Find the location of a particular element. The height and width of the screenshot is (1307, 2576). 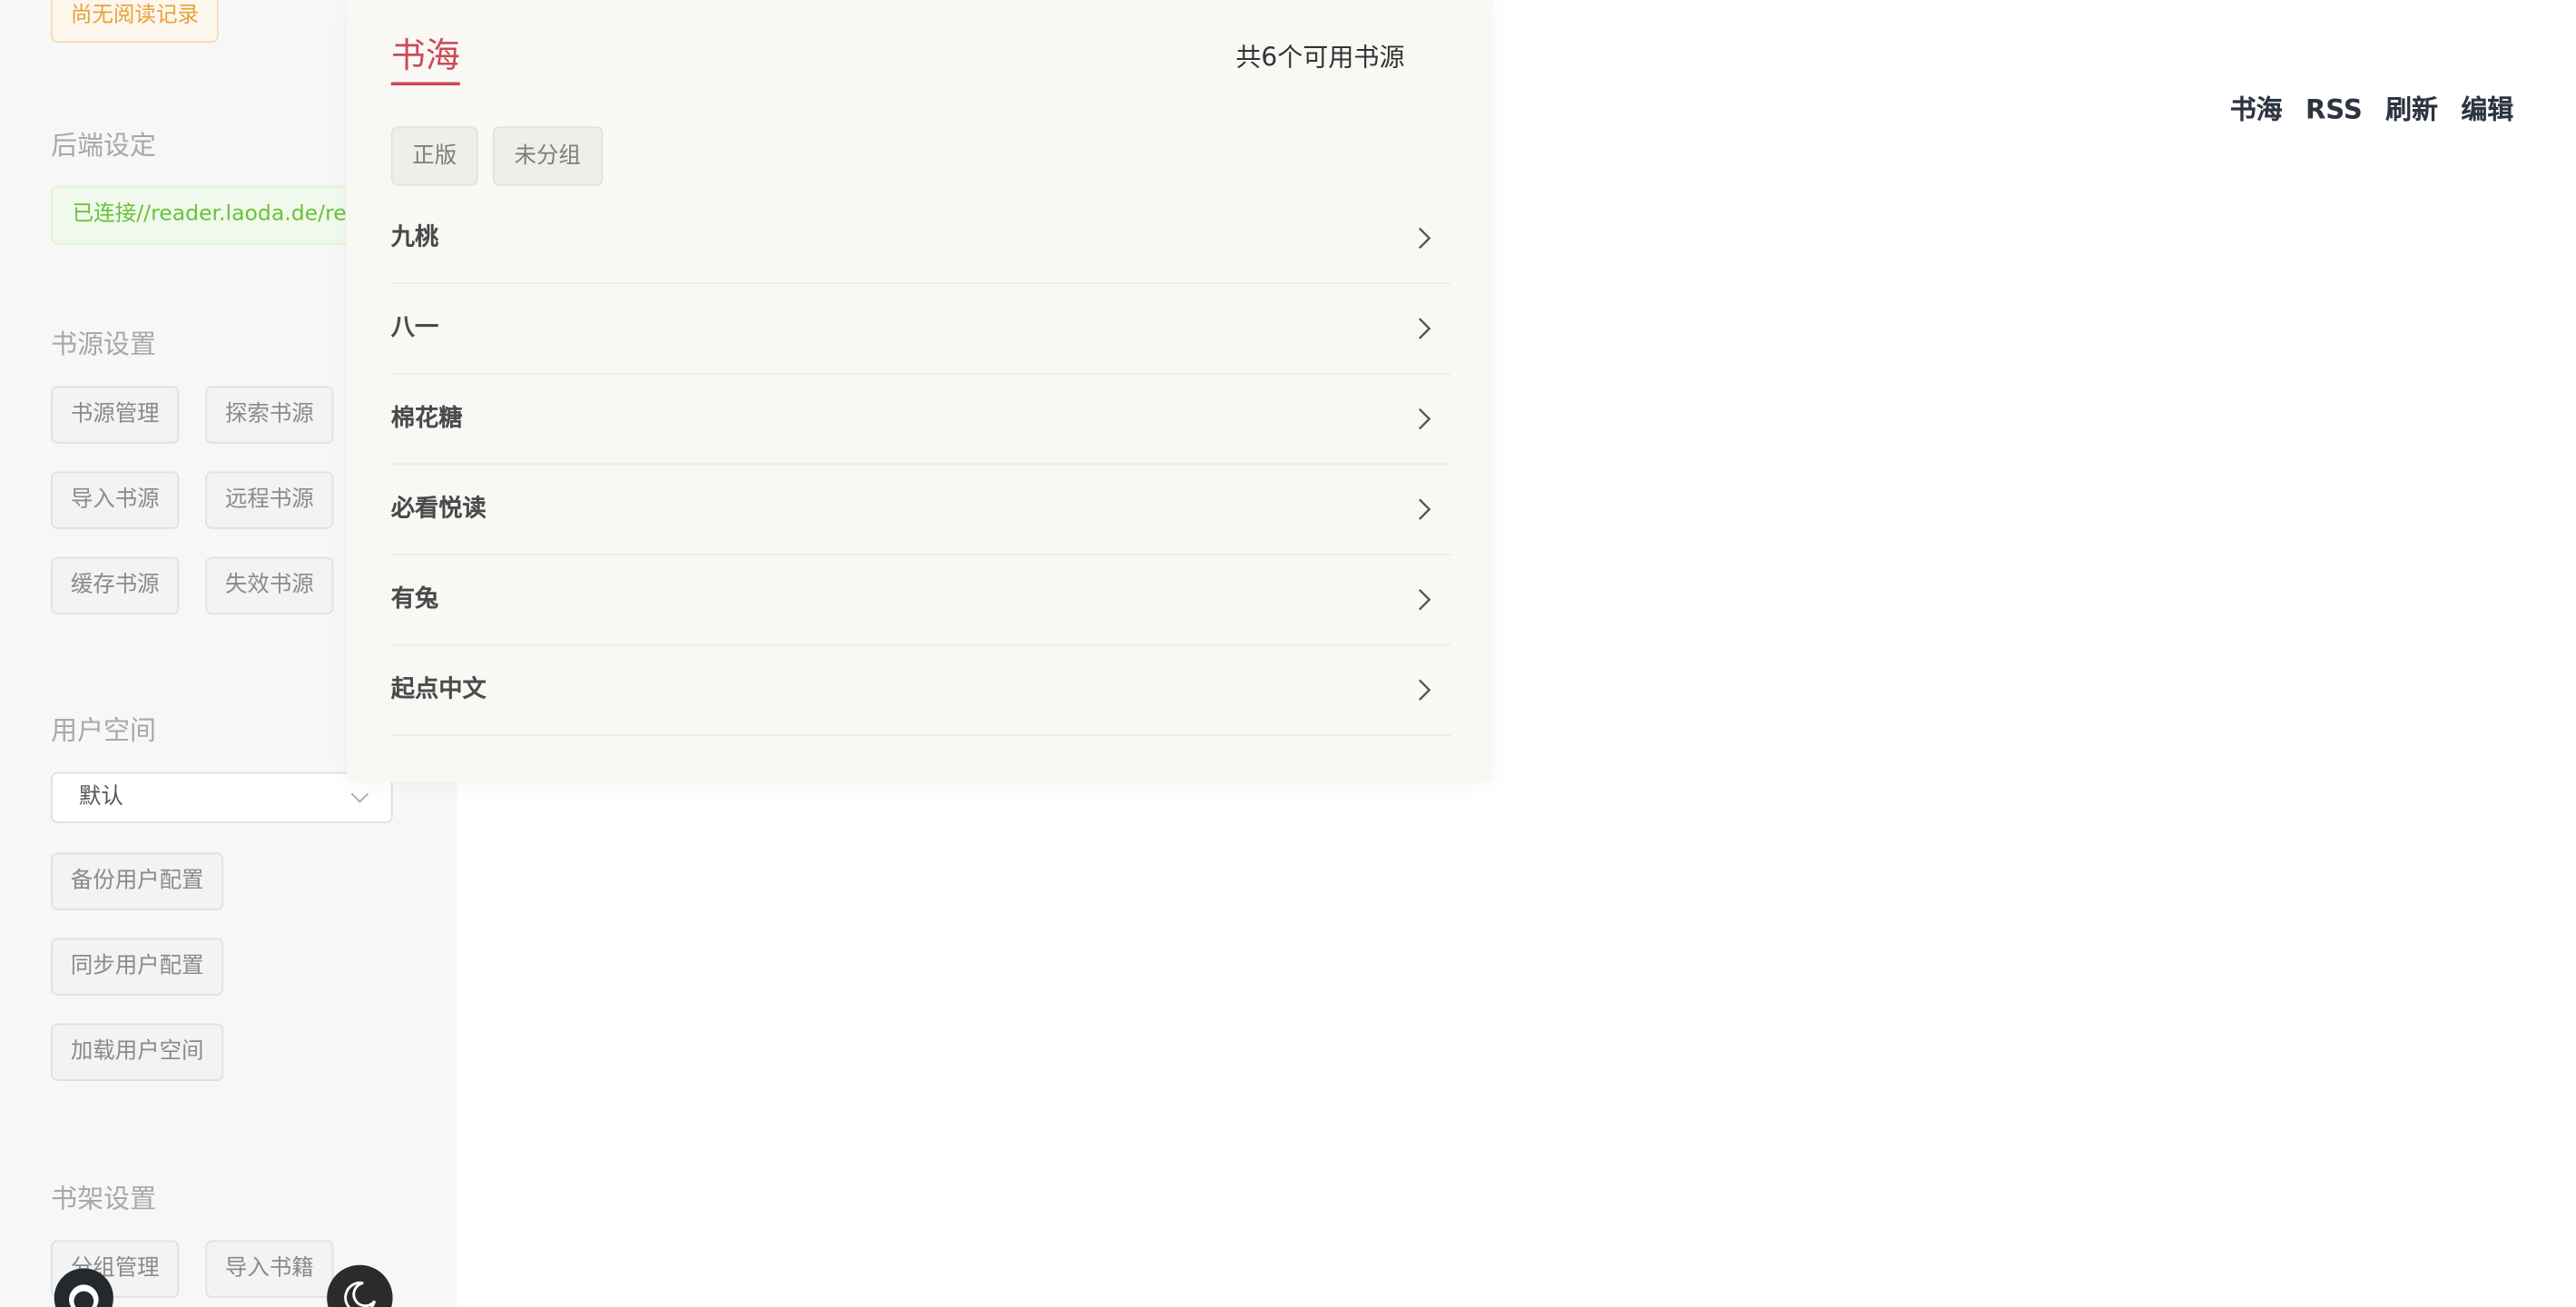

reading-record-tag: 尚无阅读记录 is located at coordinates (135, 22).